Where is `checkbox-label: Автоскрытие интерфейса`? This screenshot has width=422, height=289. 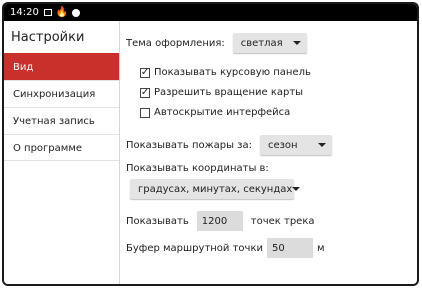
checkbox-label: Автоскрытие интерфейса is located at coordinates (222, 112).